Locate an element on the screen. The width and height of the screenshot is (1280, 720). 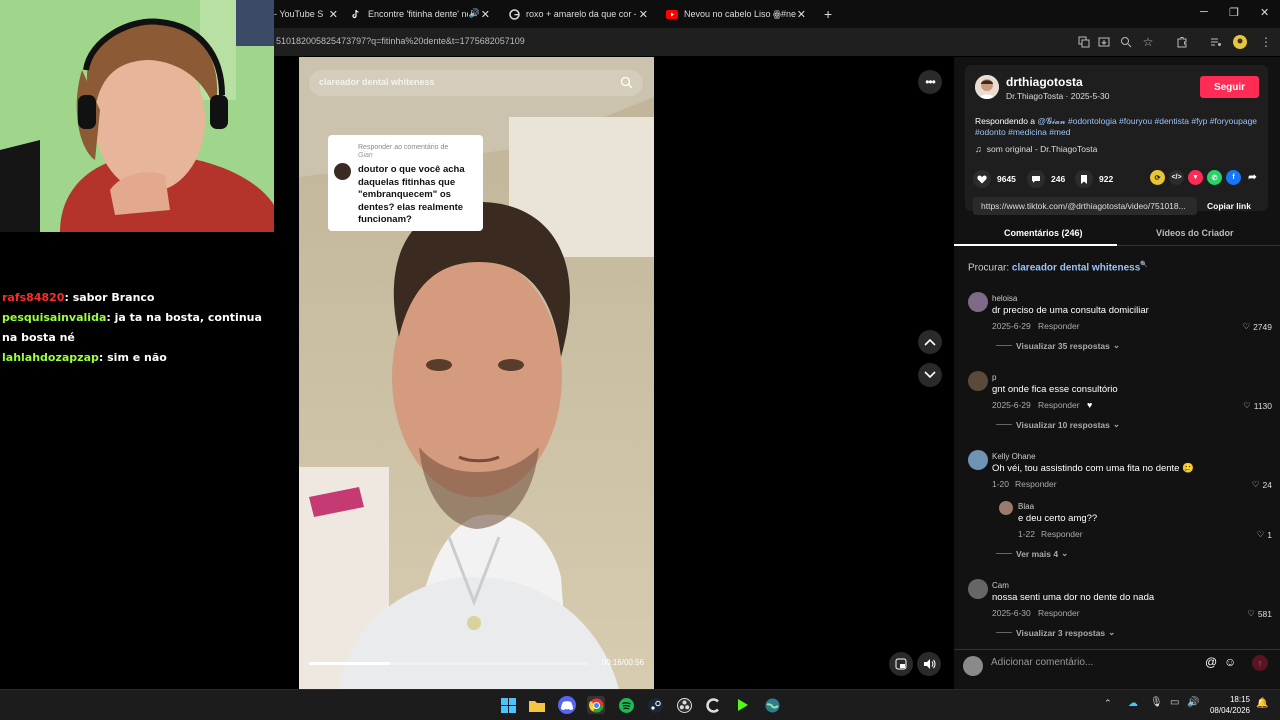
tab-tiktok: Encontre 'fitinha dente' no 🔊 ✕ is located at coordinates (422, 14).